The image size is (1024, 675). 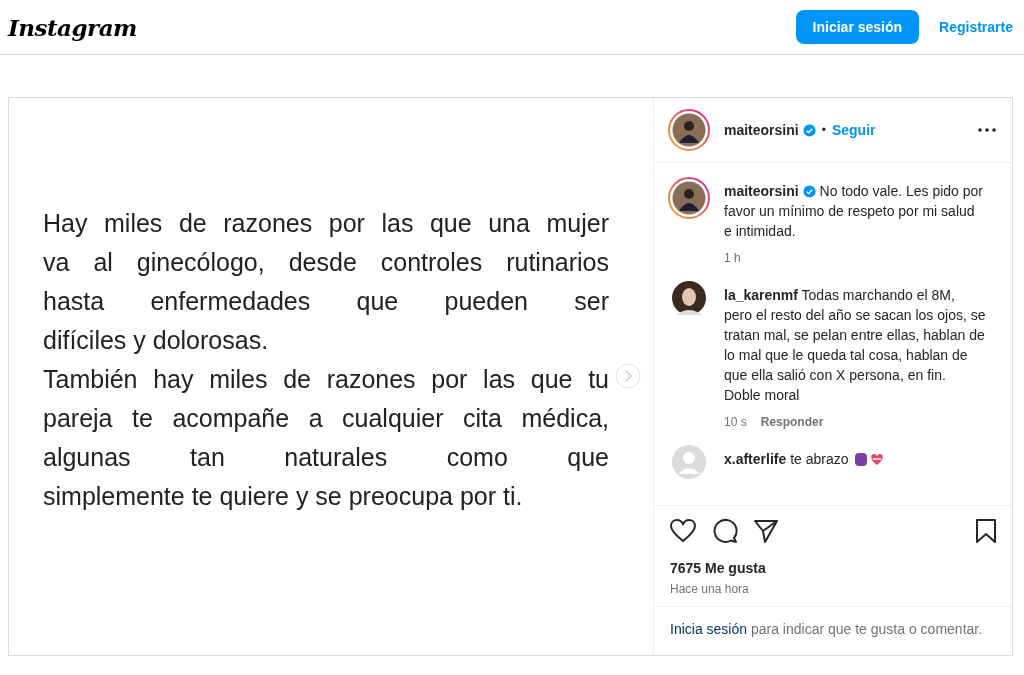 I want to click on heart-icon, so click(x=683, y=531).